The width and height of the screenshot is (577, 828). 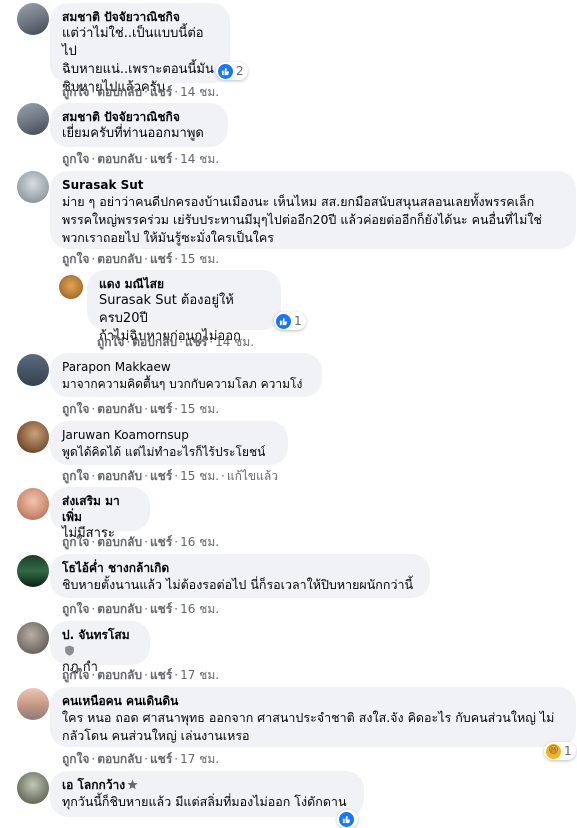 What do you see at coordinates (184, 284) in the screenshot?
I see `commenter-name: แดง มณีไสย` at bounding box center [184, 284].